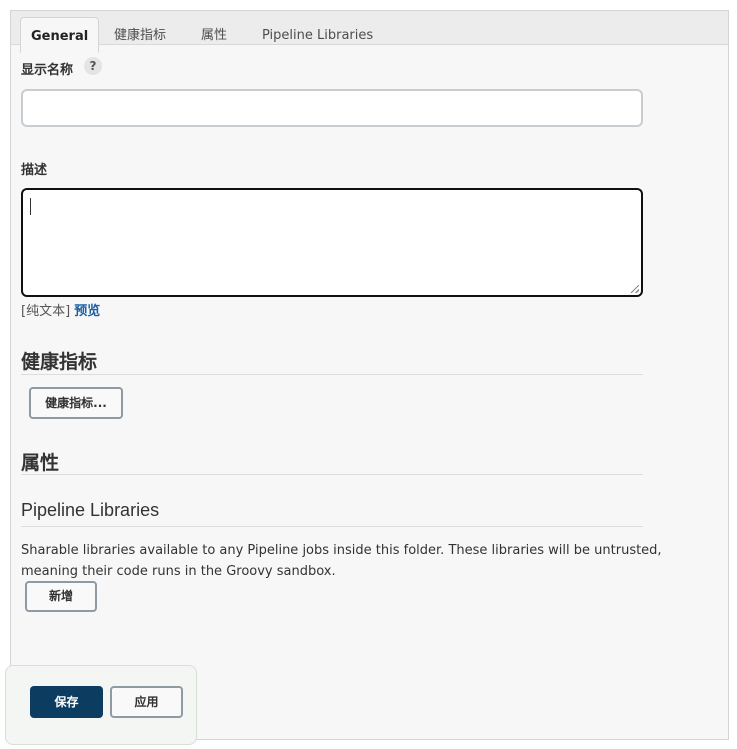 This screenshot has width=737, height=749. I want to click on save-bar: 保存 应用, so click(101, 705).